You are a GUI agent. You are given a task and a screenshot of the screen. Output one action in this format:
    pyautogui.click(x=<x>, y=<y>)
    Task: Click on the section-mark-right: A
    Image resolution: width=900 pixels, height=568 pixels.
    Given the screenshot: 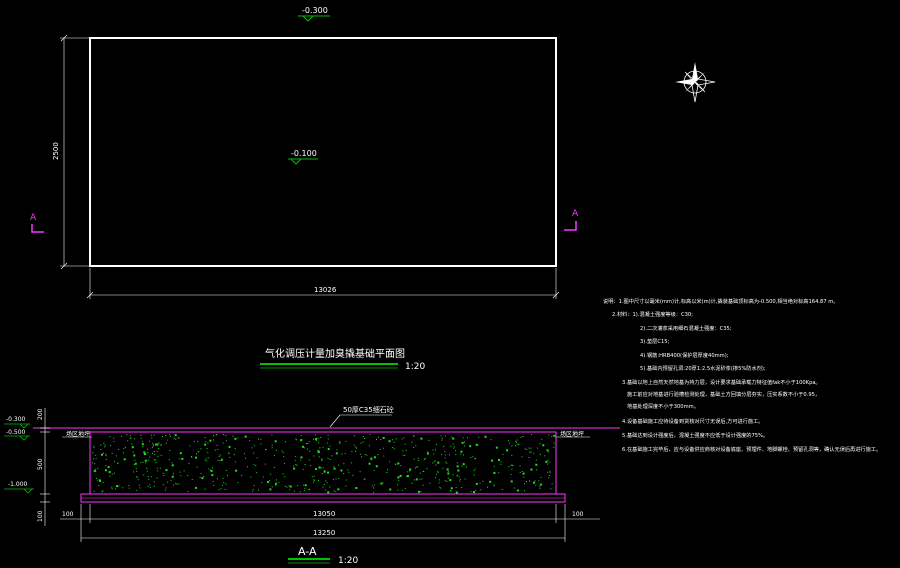 What is the action you would take?
    pyautogui.click(x=575, y=214)
    